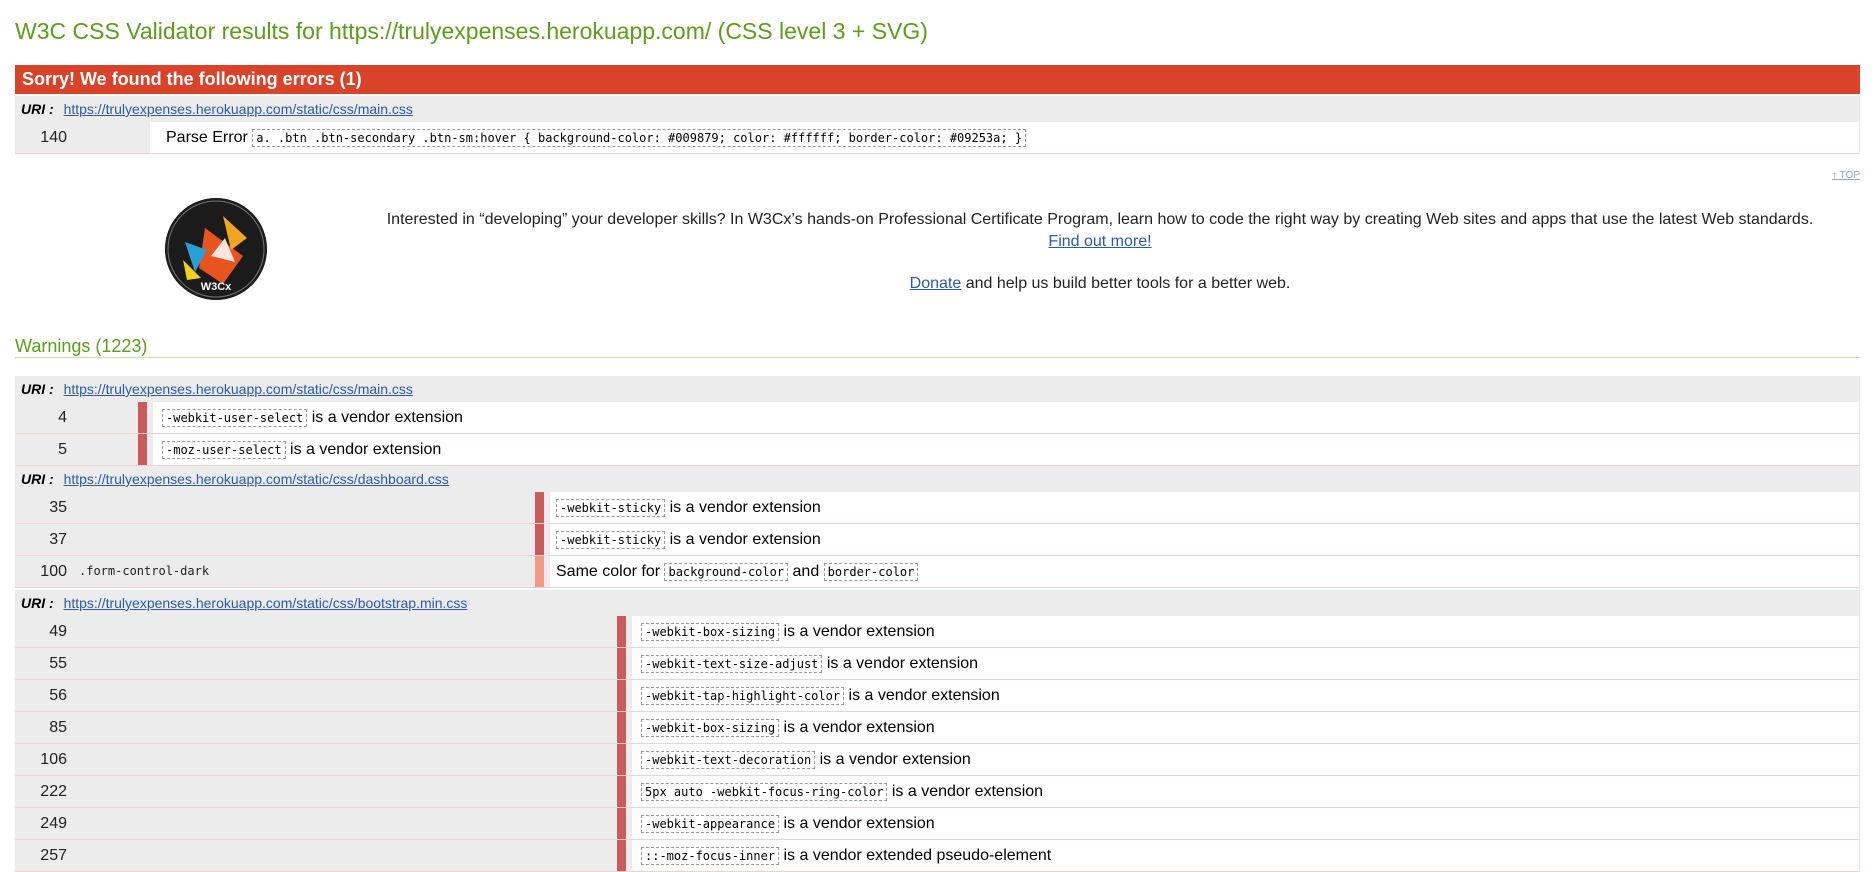 The width and height of the screenshot is (1875, 872). What do you see at coordinates (936, 283) in the screenshot?
I see `donate-link: Donate` at bounding box center [936, 283].